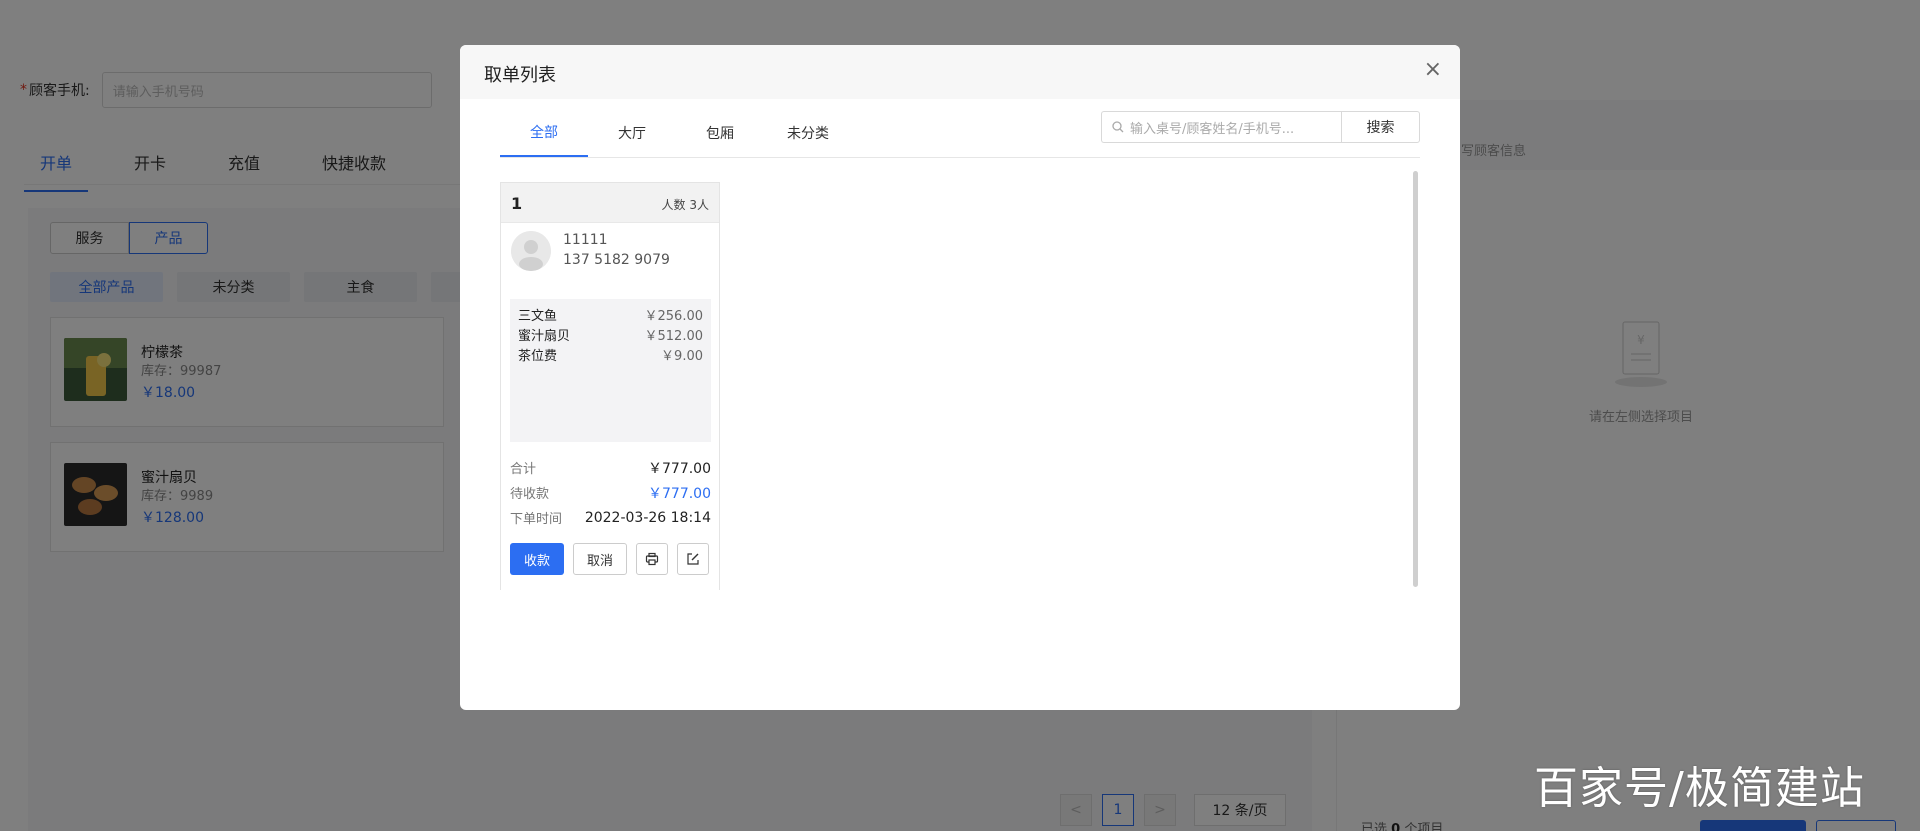  What do you see at coordinates (682, 356) in the screenshot?
I see `item-price: ￥9.00` at bounding box center [682, 356].